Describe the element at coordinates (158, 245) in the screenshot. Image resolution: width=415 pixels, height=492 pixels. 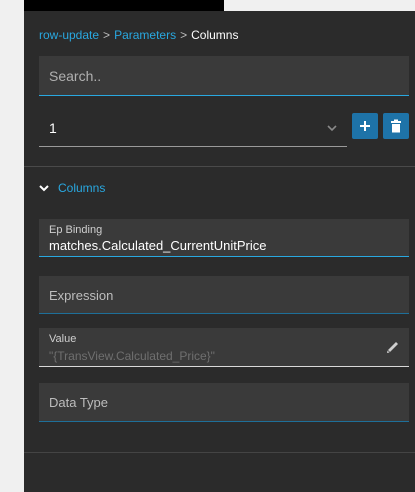
I see `ep-binding-value: matches.Calculated_CurrentUnitPrice` at that location.